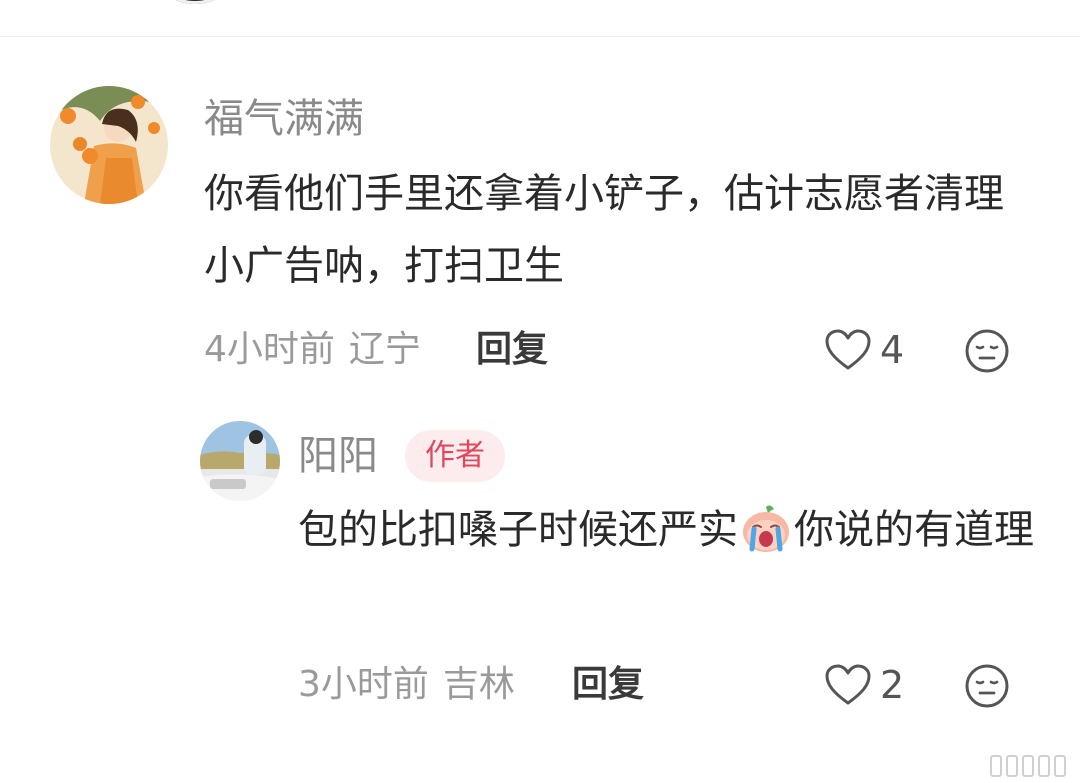 Image resolution: width=1080 pixels, height=783 pixels. Describe the element at coordinates (269, 349) in the screenshot. I see `comment-time: 4小时前` at that location.